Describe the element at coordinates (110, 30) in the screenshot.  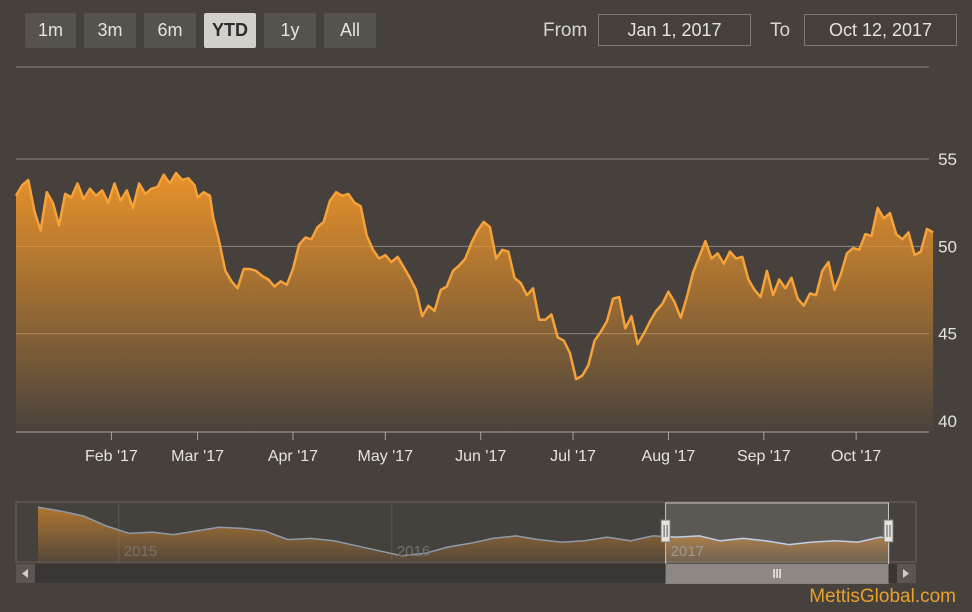
I see `range-button-3m: 3m` at that location.